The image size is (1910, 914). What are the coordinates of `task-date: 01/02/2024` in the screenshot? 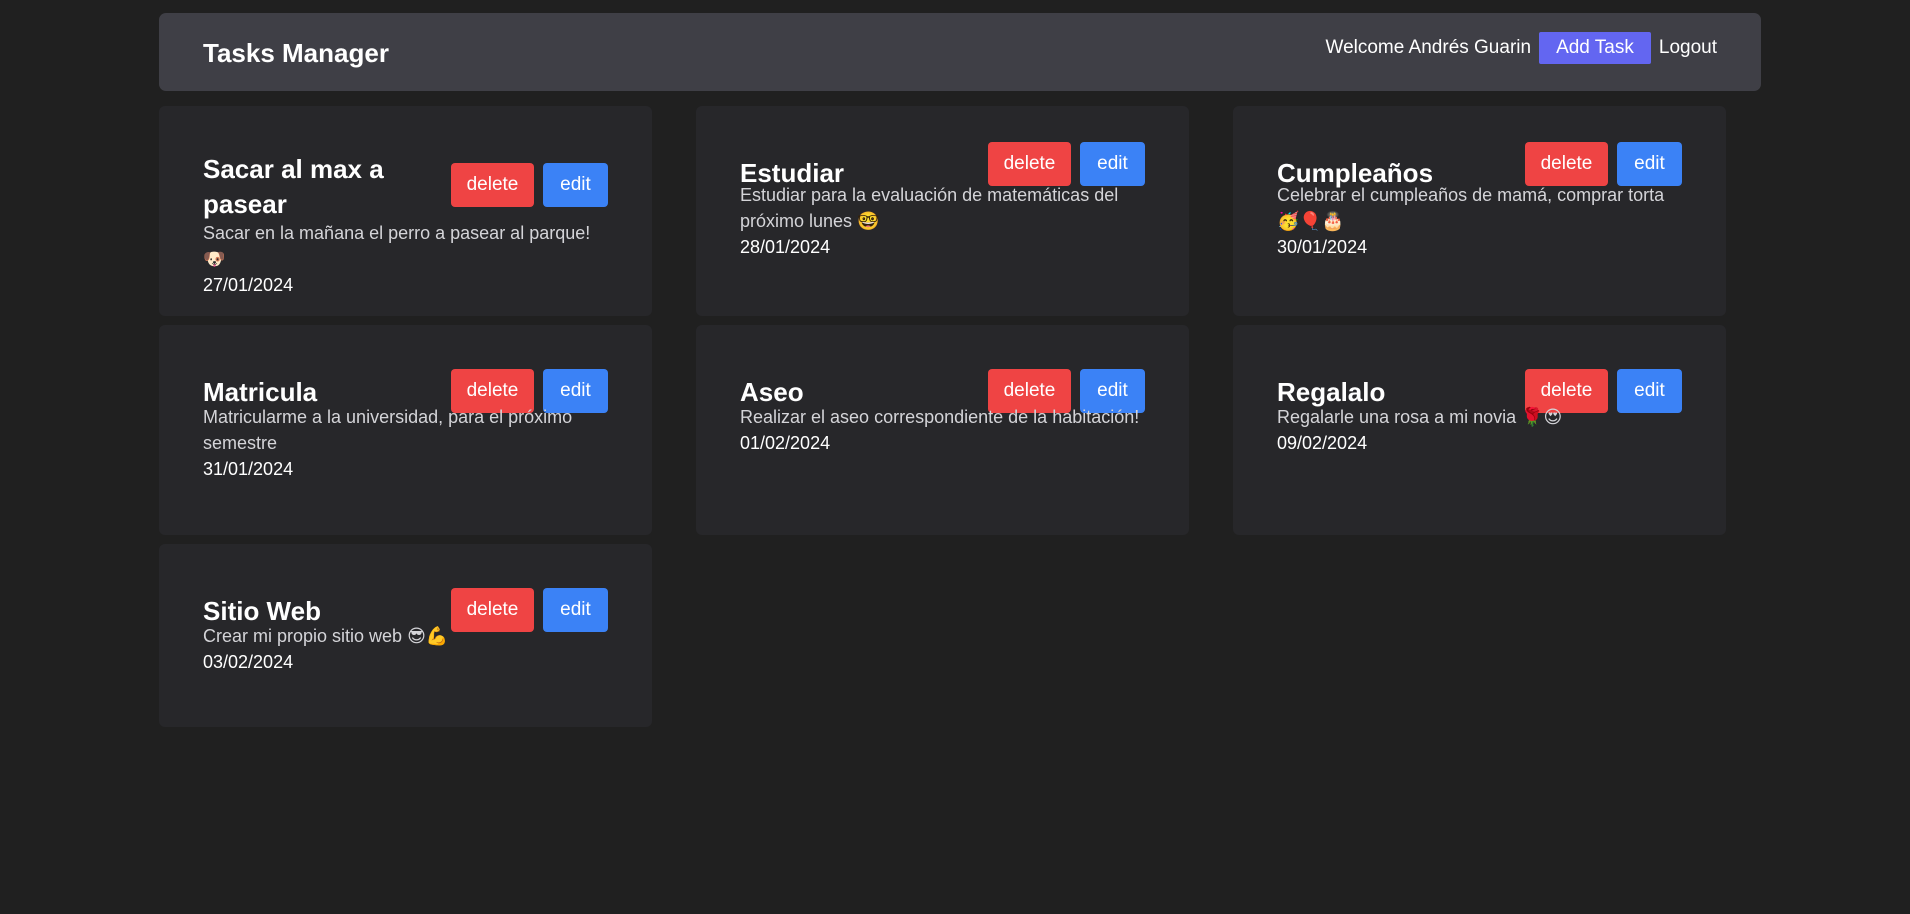 It's located at (785, 443).